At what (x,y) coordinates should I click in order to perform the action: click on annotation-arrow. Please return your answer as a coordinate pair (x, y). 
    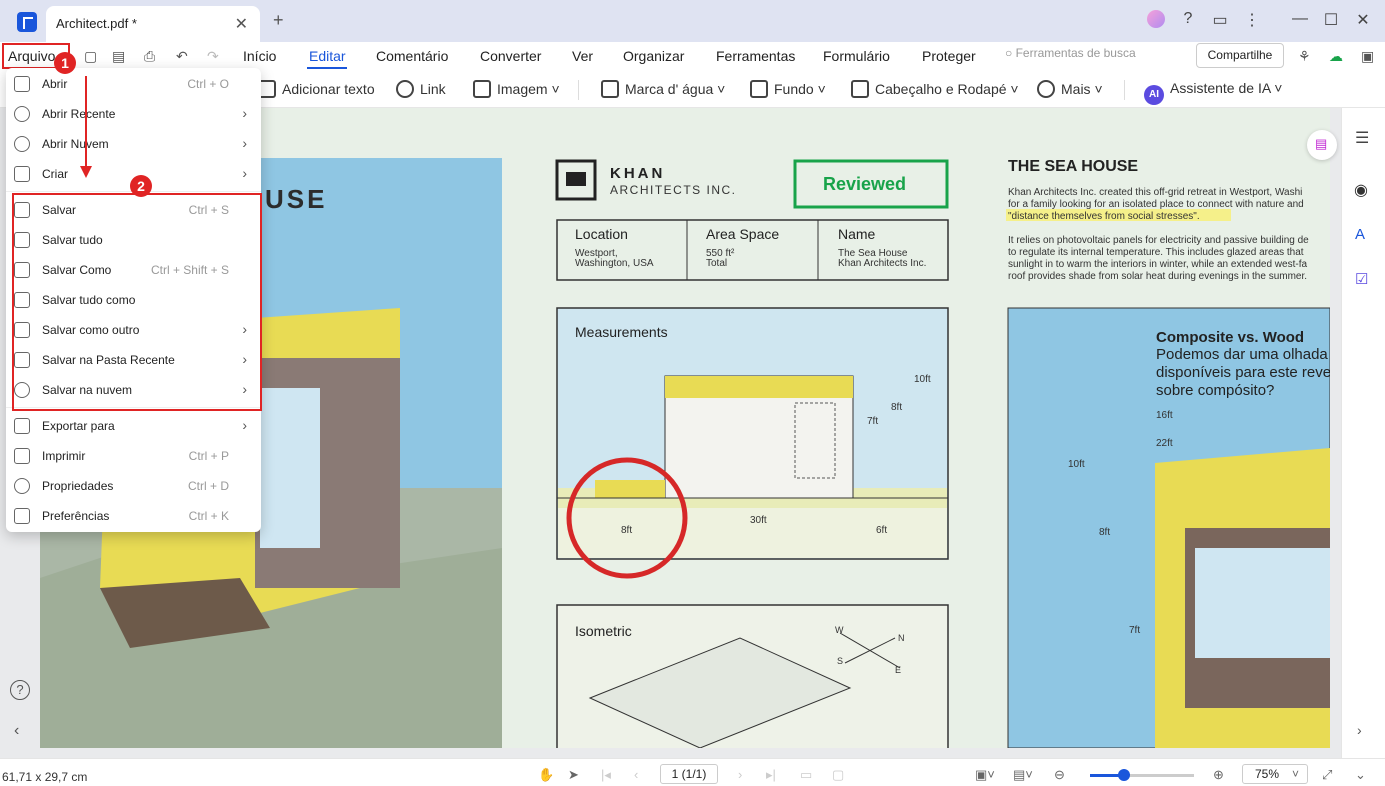
    Looking at the image, I should click on (86, 127).